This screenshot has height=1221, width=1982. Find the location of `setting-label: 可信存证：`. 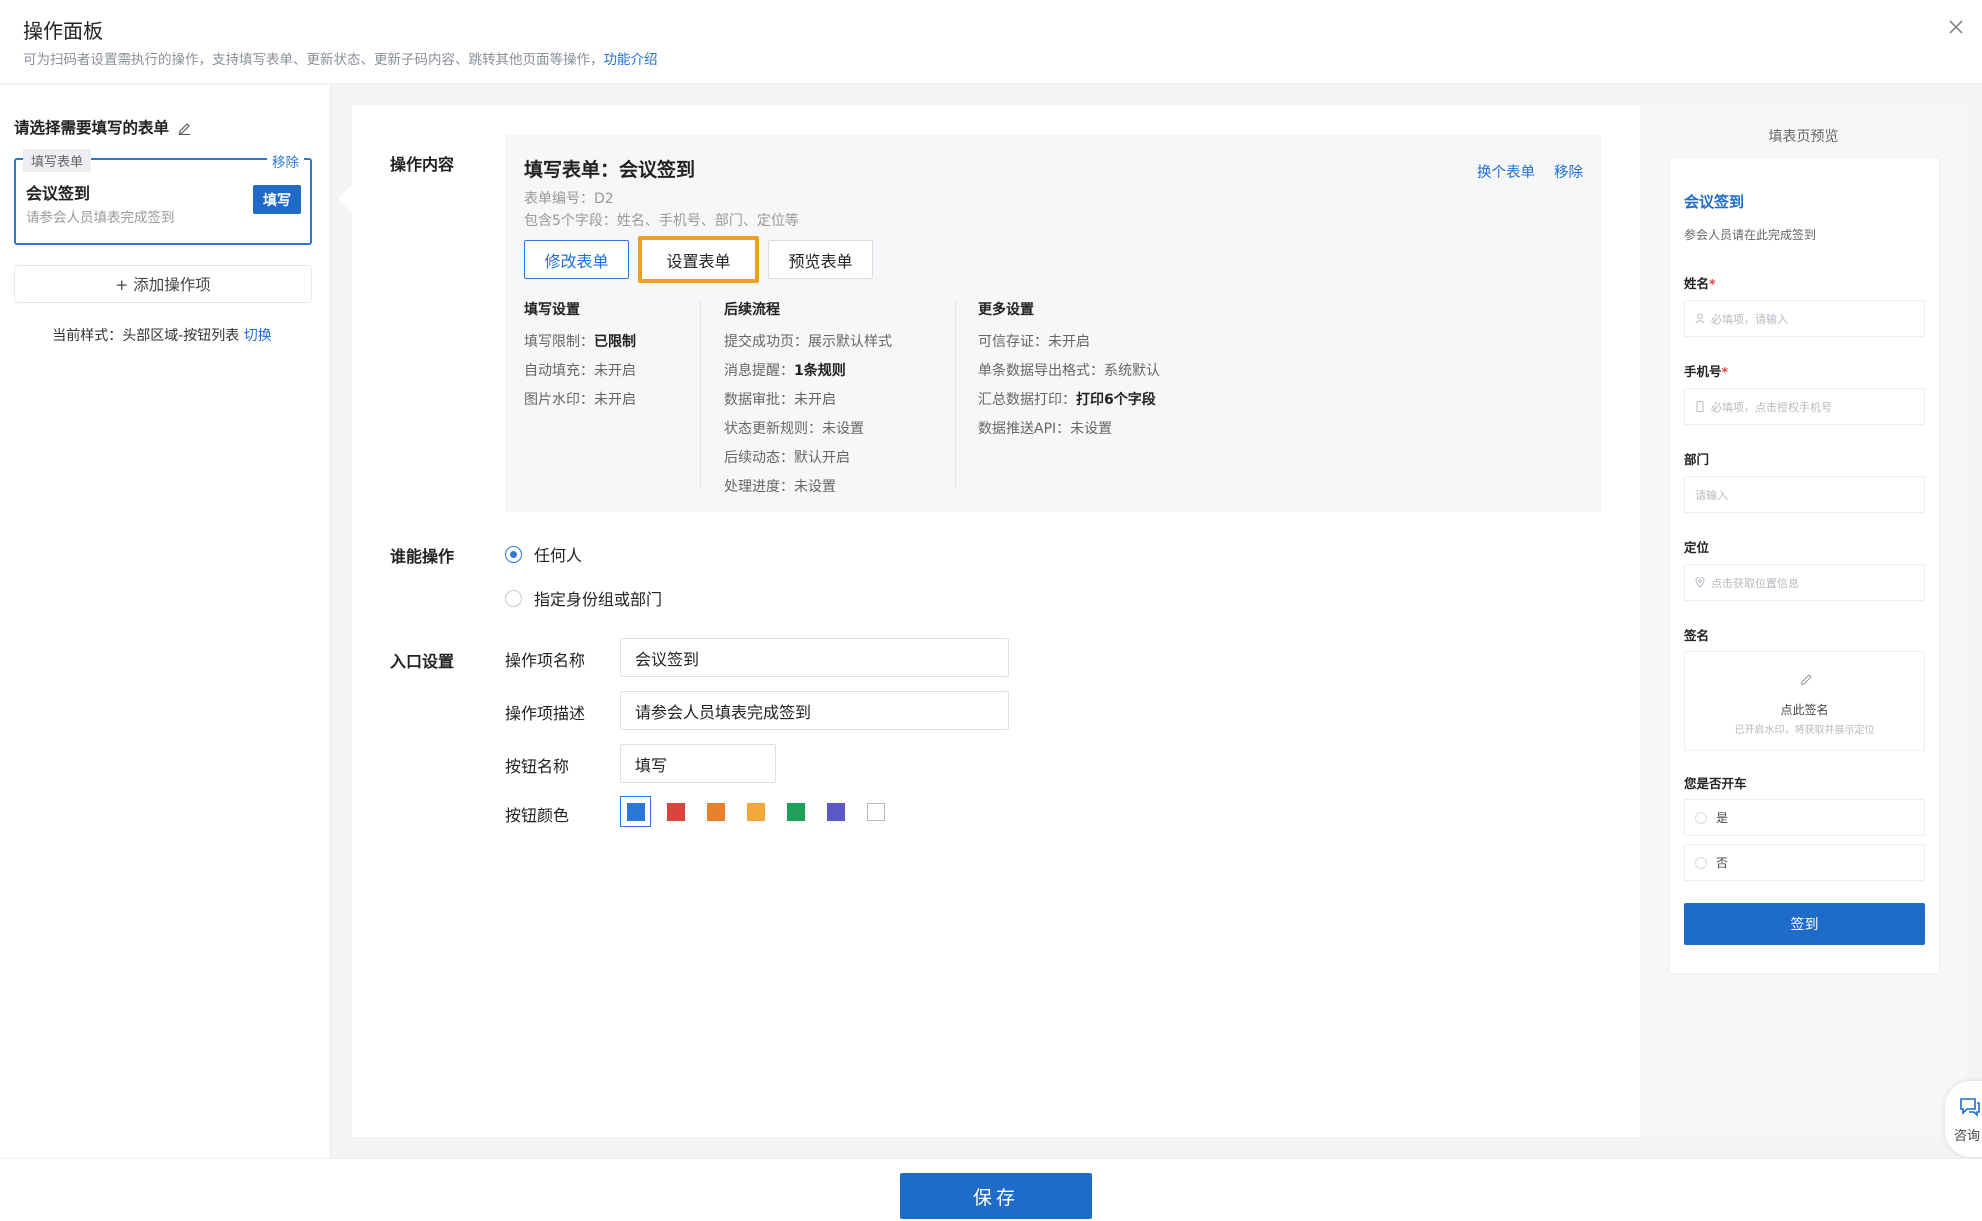

setting-label: 可信存证： is located at coordinates (1013, 342).